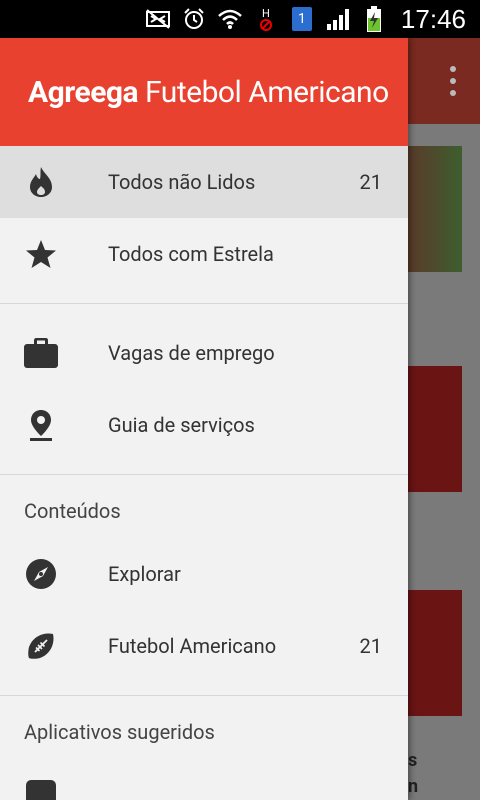 This screenshot has height=800, width=480. What do you see at coordinates (204, 779) in the screenshot?
I see `nav-item-suggested-app` at bounding box center [204, 779].